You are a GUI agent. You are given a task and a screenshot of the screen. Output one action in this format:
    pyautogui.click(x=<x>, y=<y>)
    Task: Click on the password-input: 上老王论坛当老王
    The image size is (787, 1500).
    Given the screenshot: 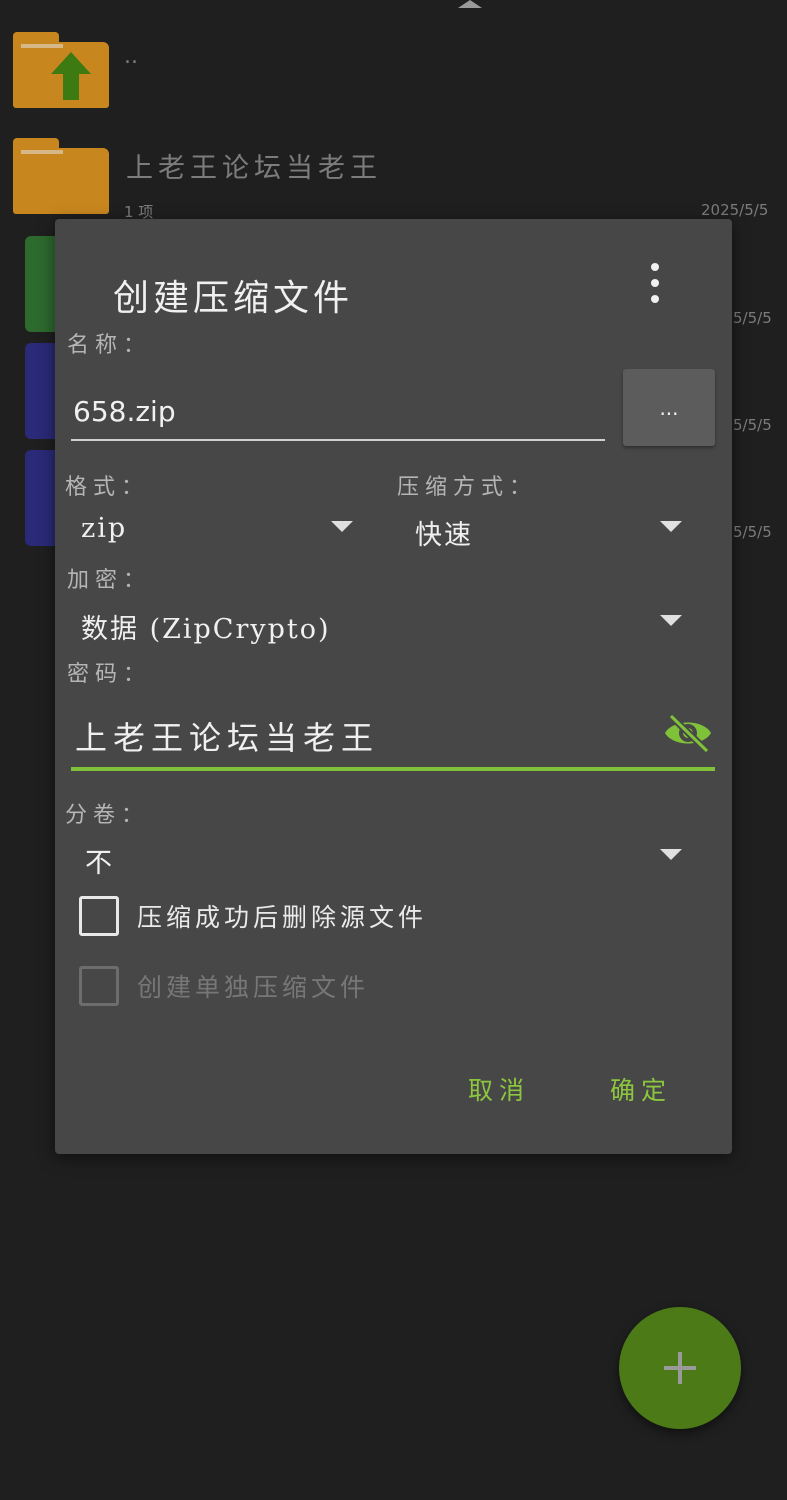 What is the action you would take?
    pyautogui.click(x=393, y=740)
    